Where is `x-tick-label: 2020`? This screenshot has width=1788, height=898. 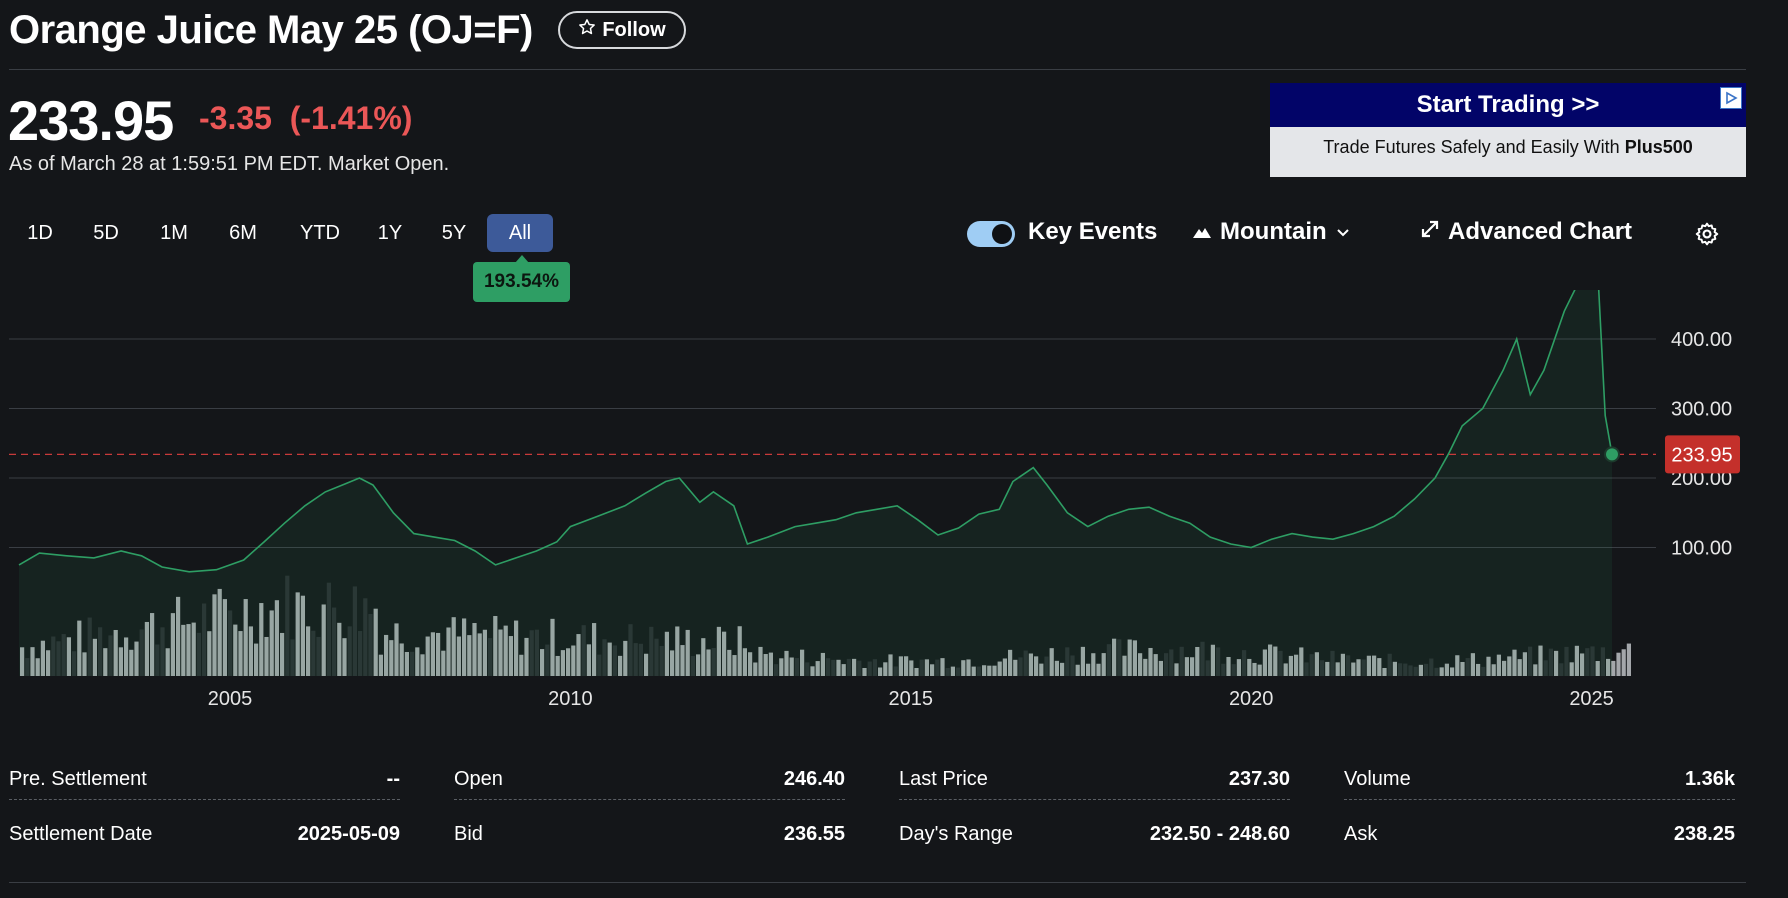 x-tick-label: 2020 is located at coordinates (1251, 699).